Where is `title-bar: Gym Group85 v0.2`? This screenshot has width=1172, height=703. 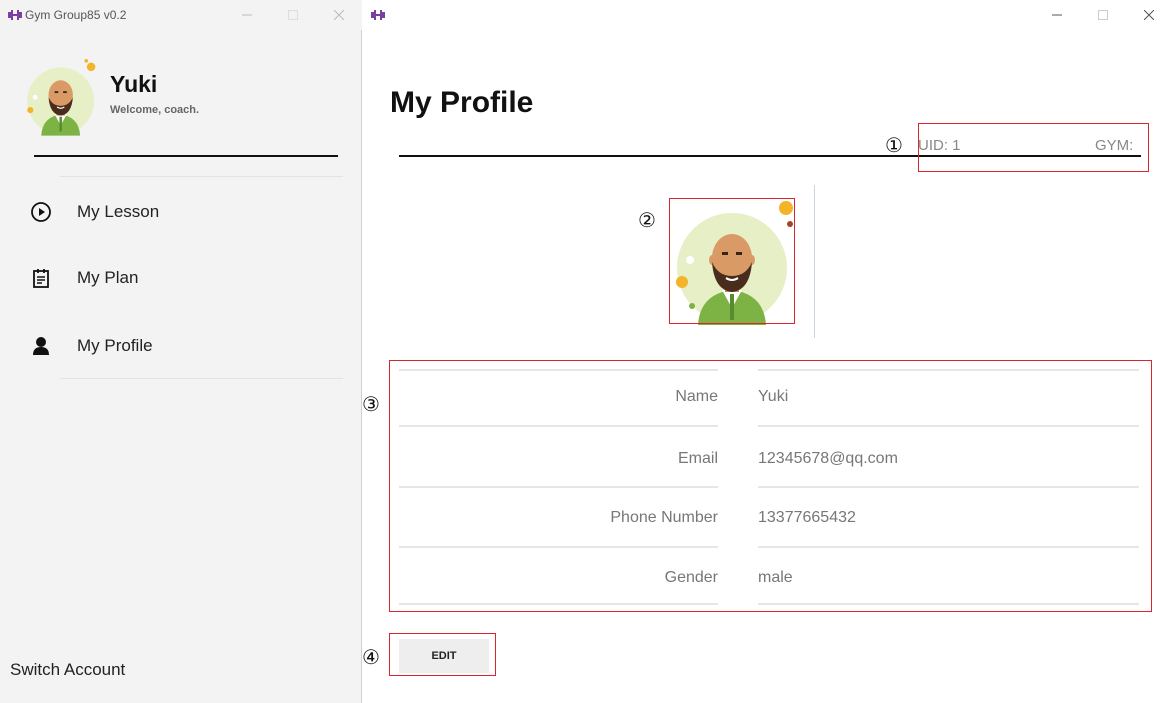
title-bar: Gym Group85 v0.2 is located at coordinates (181, 15).